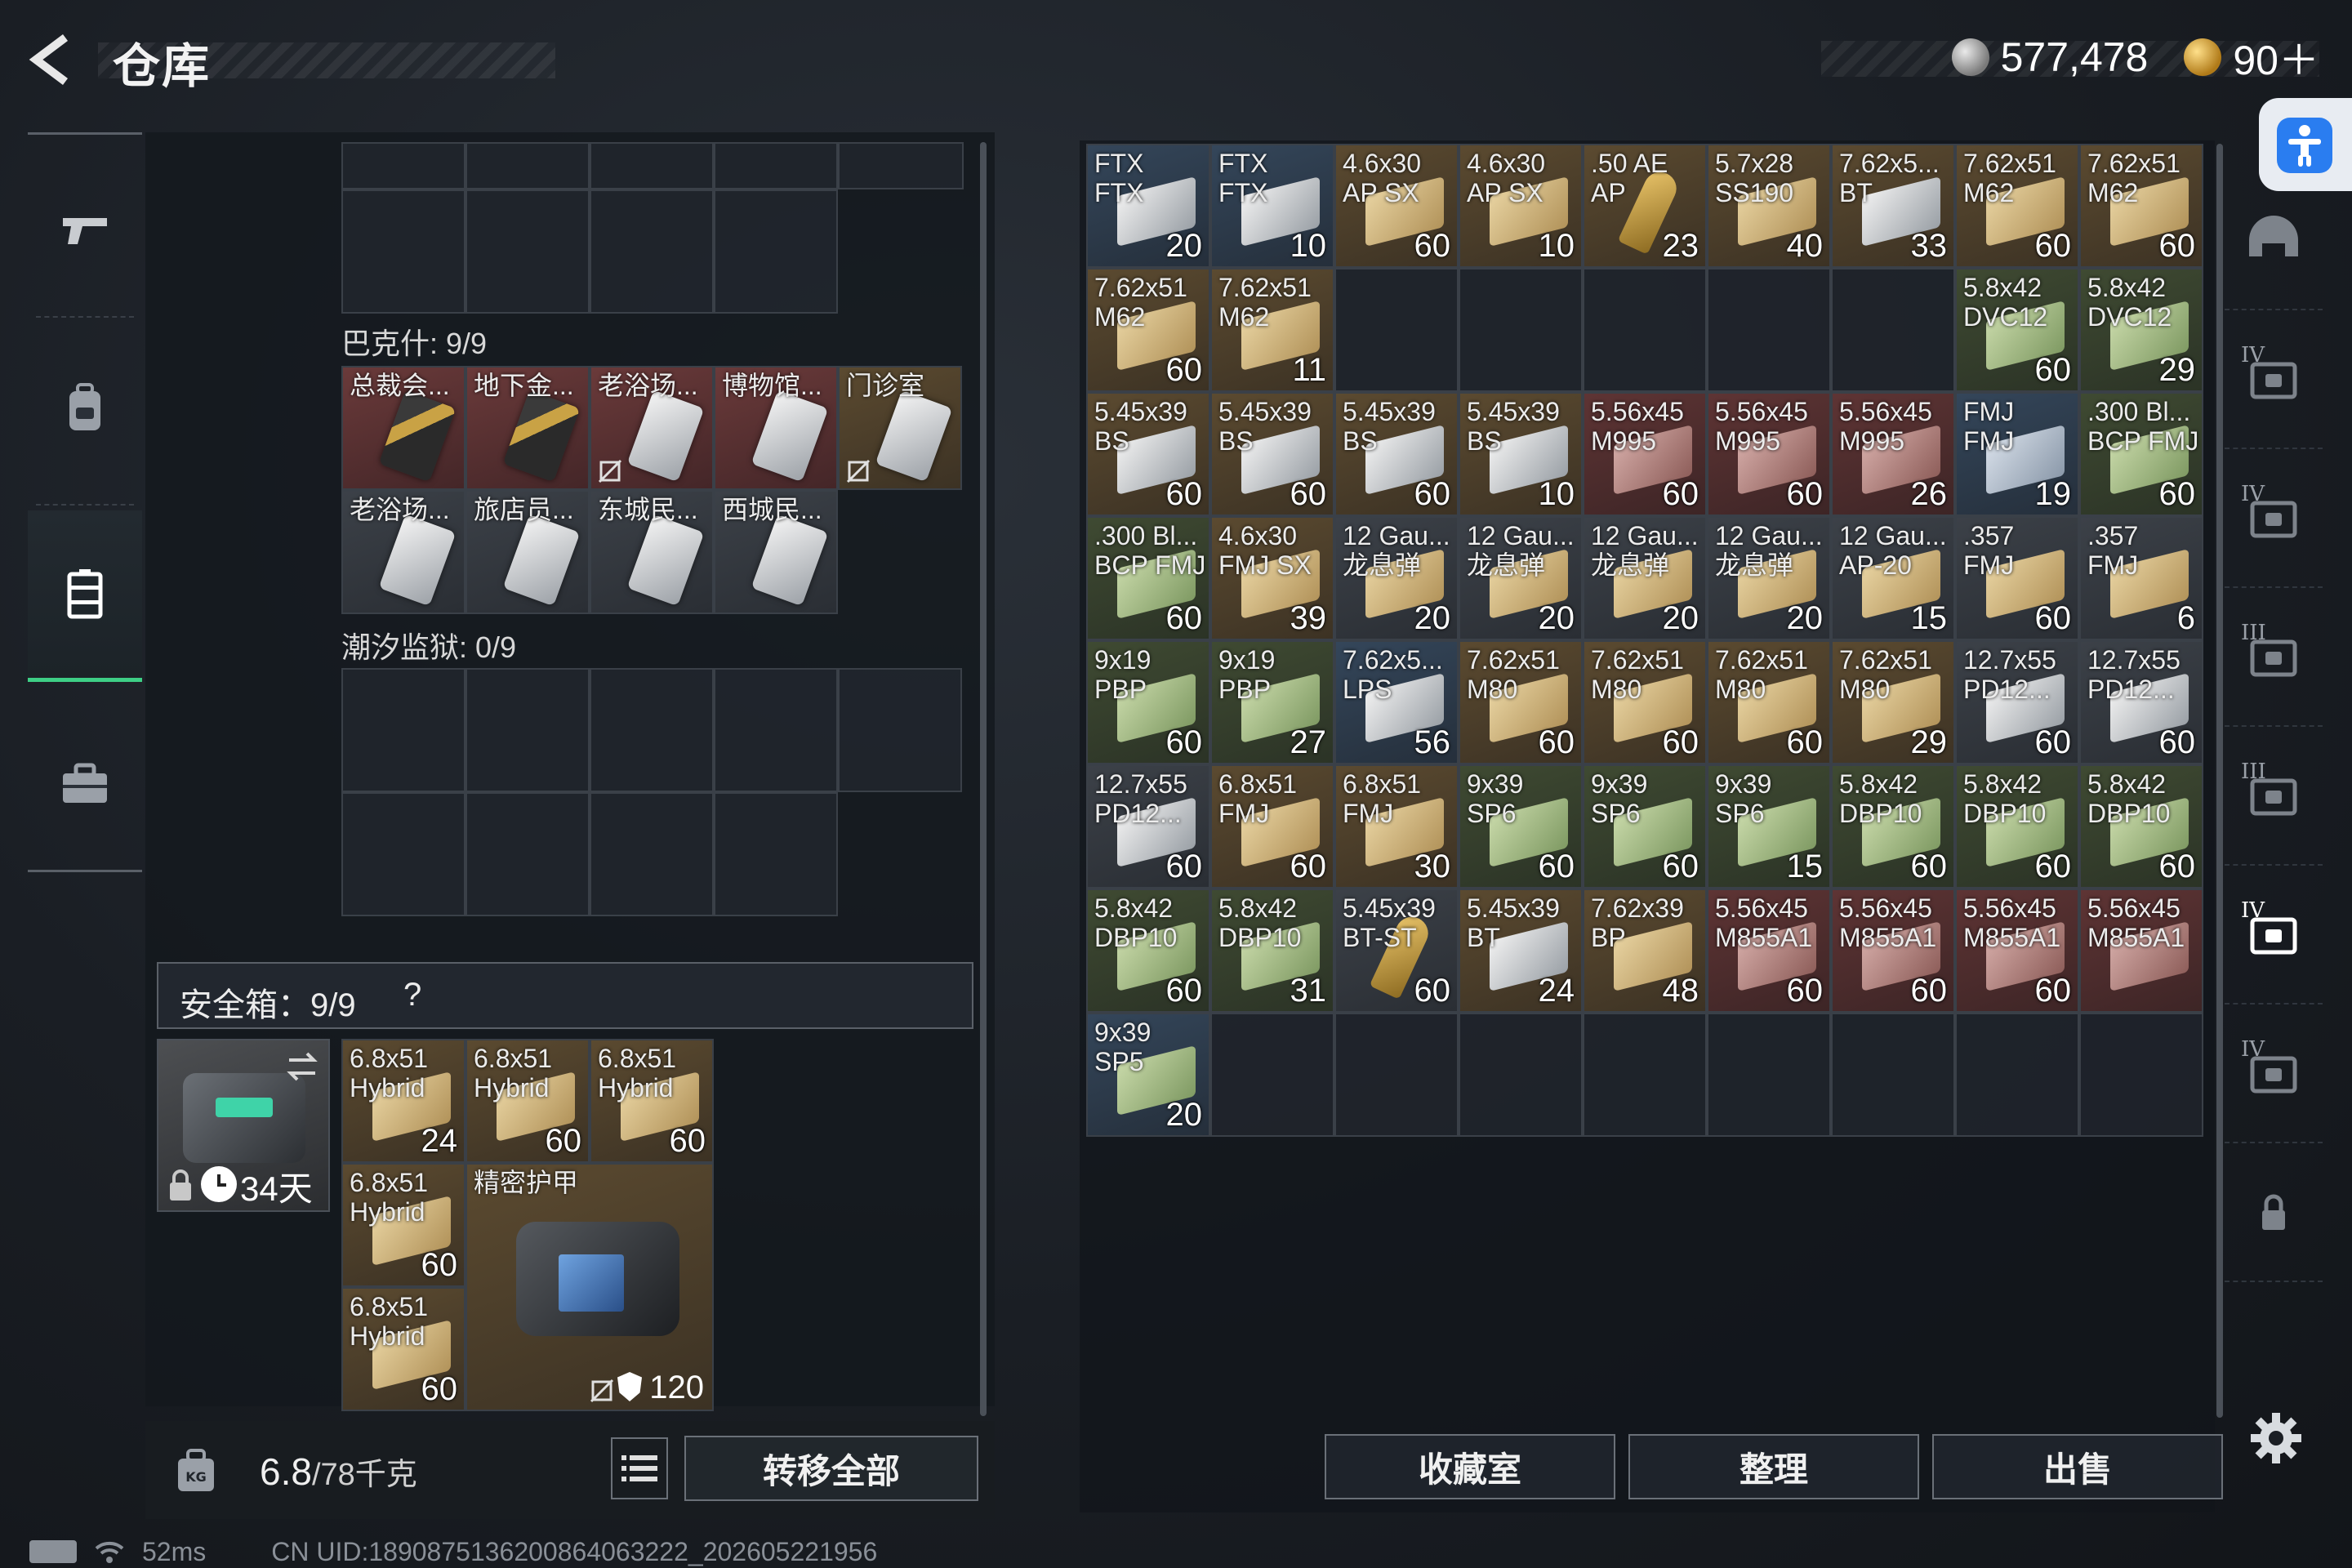 This screenshot has height=1568, width=2352. I want to click on ammo-item: 12.7x55 PD12... 60, so click(1148, 826).